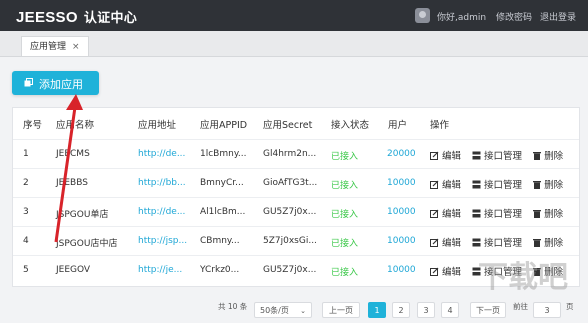 The height and width of the screenshot is (323, 588). I want to click on page-2-button: 2, so click(401, 310).